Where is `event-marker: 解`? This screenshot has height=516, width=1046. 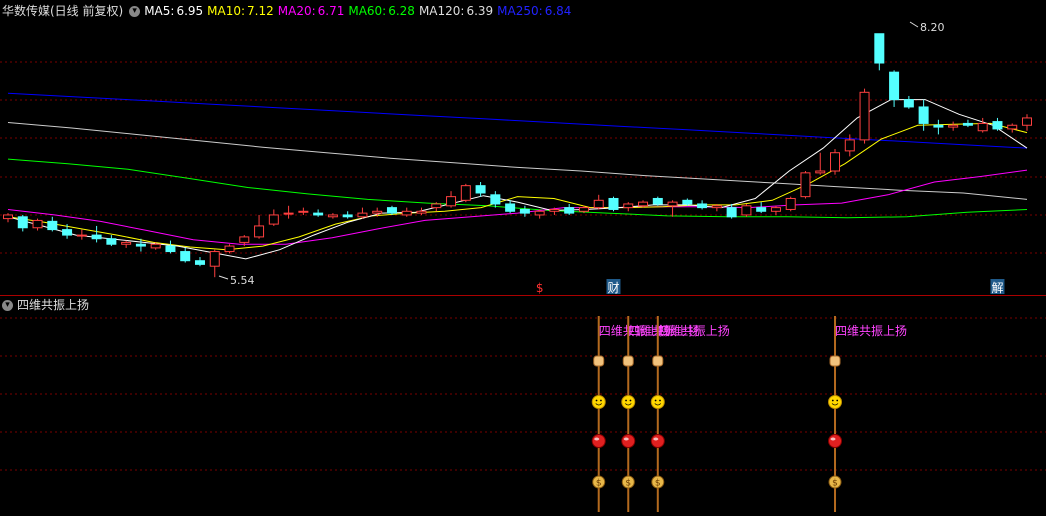 event-marker: 解 is located at coordinates (997, 287).